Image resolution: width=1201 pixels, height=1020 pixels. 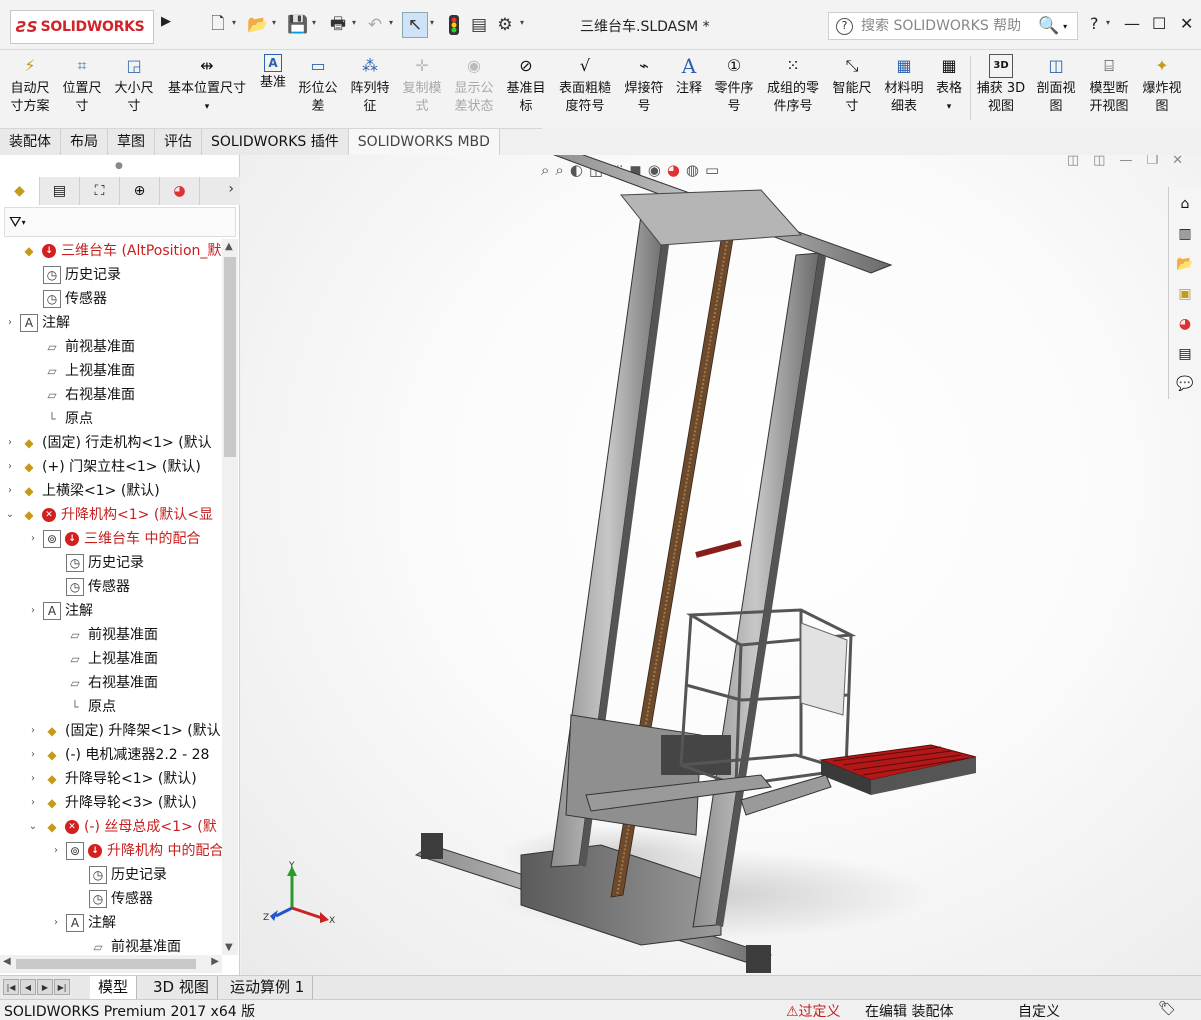 I want to click on weld-symbol-button: ⌁ 焊接符 号, so click(x=644, y=88).